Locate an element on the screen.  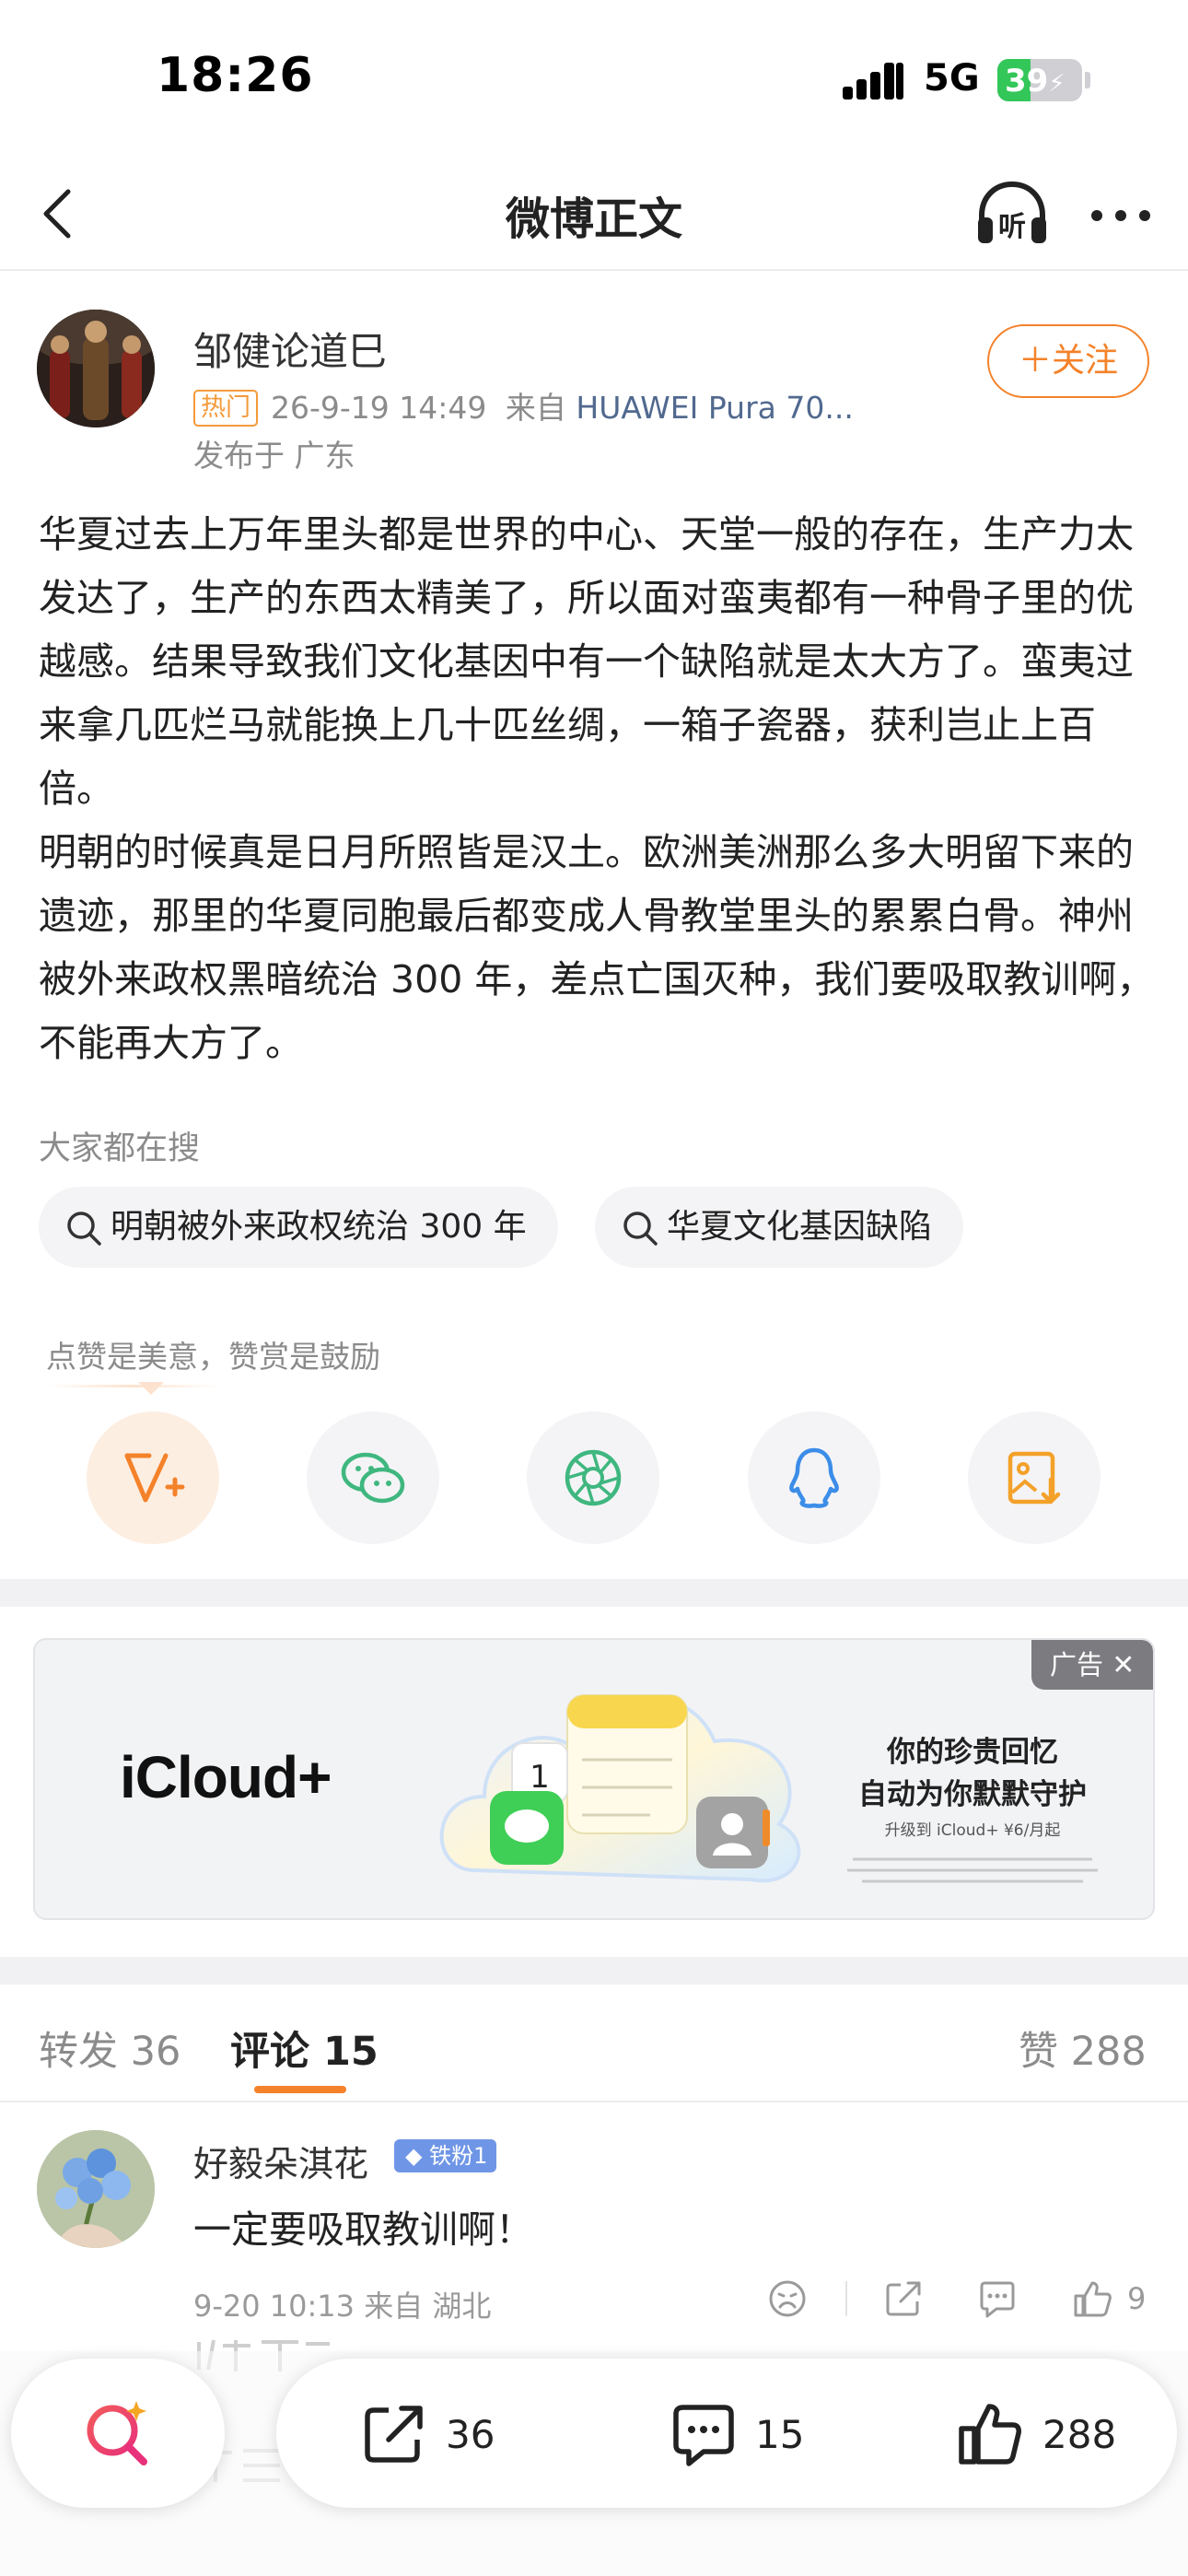
reward-button is located at coordinates (153, 1477).